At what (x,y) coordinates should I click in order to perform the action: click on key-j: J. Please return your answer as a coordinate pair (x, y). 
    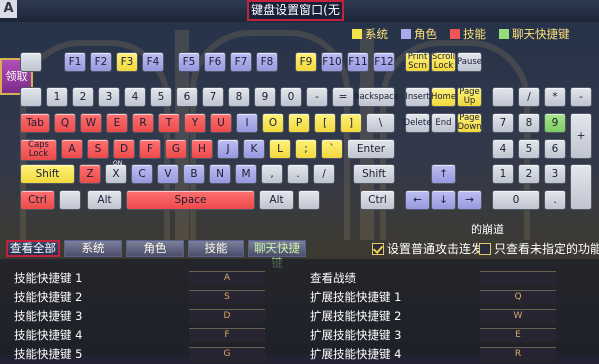
    Looking at the image, I should click on (228, 149).